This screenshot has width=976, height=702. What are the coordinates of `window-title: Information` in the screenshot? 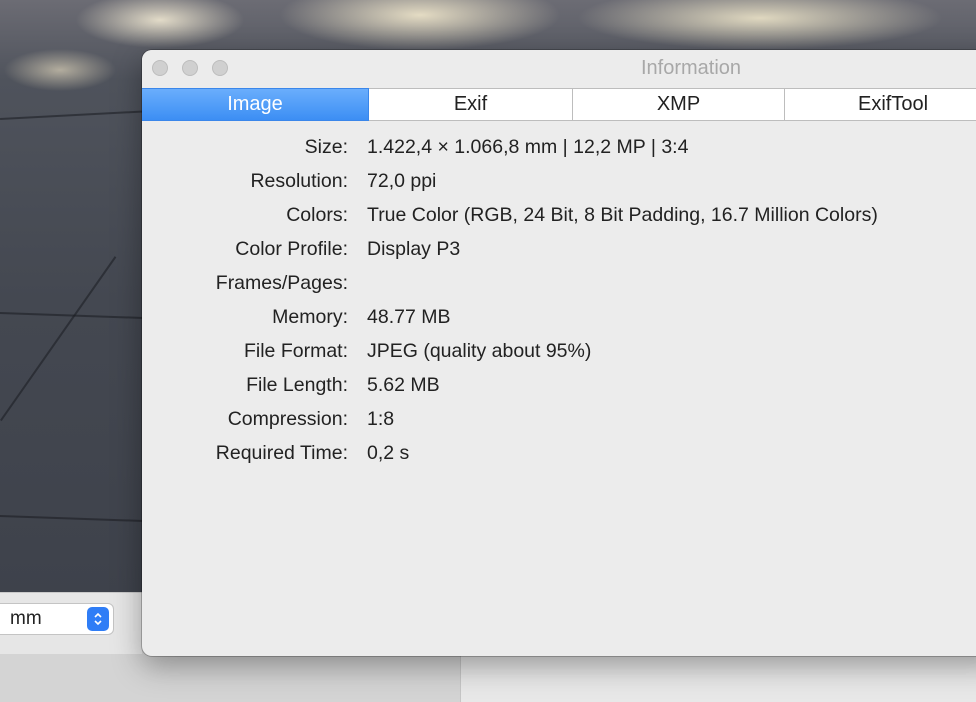 It's located at (691, 68).